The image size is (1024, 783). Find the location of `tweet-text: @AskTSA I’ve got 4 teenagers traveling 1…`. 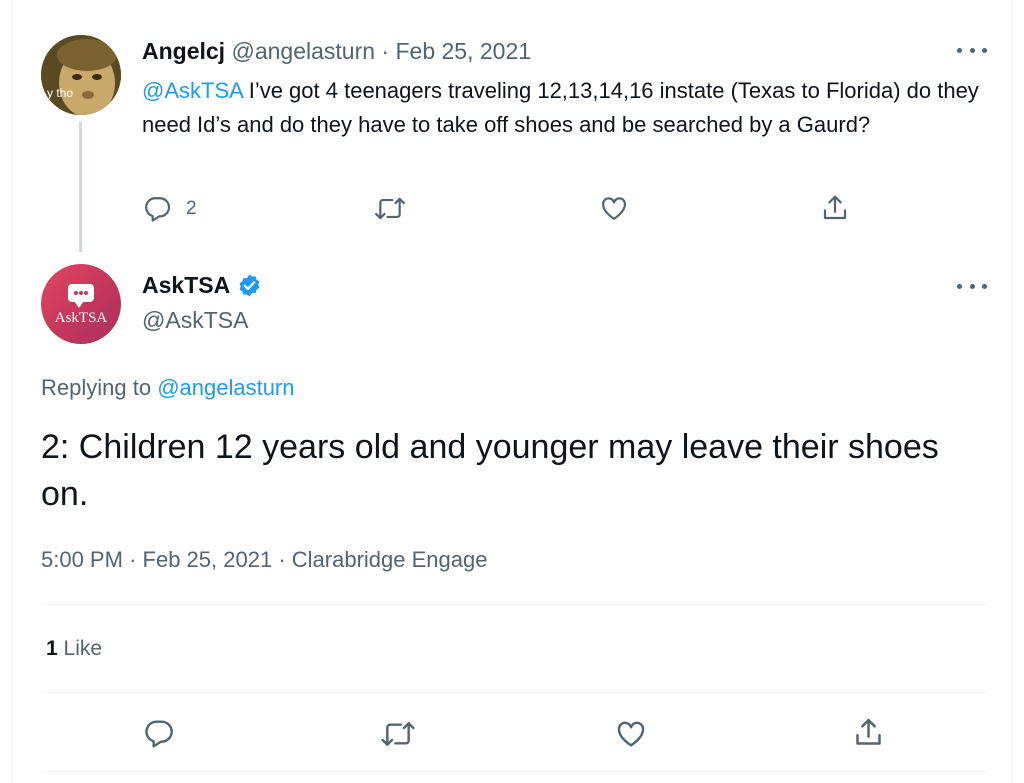

tweet-text: @AskTSA I’ve got 4 teenagers traveling 1… is located at coordinates (567, 108).